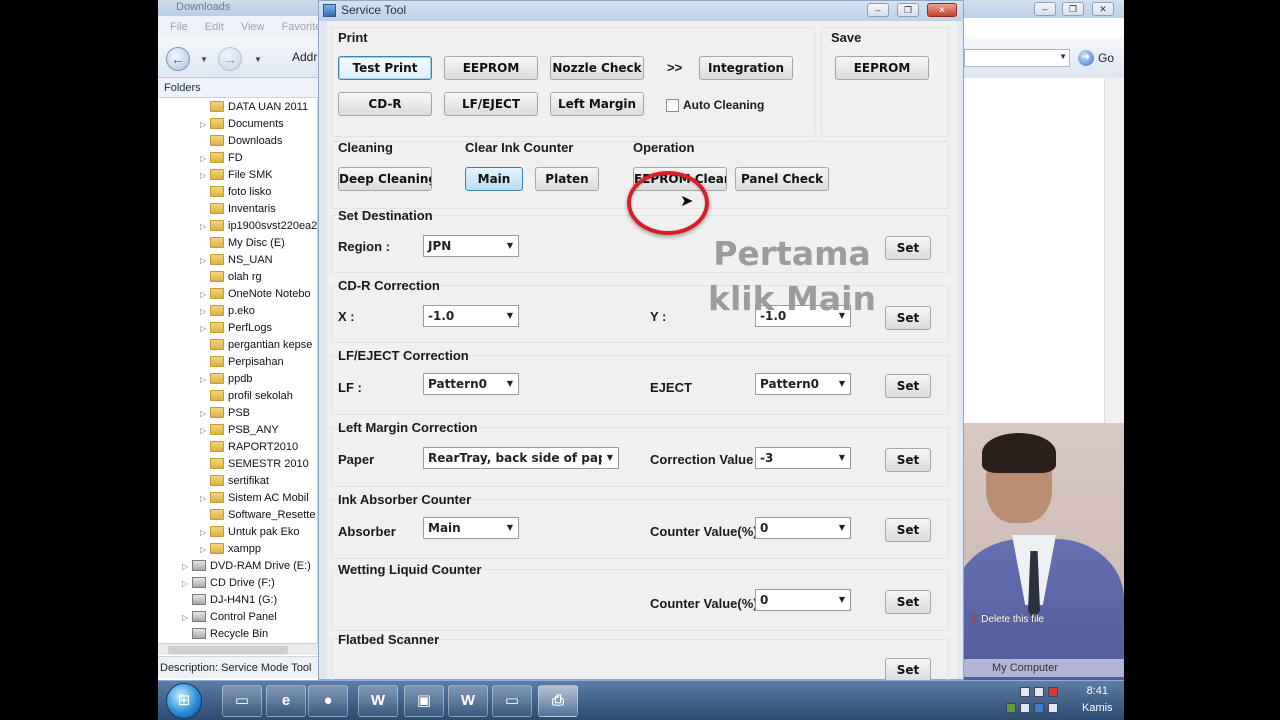 Image resolution: width=1280 pixels, height=720 pixels. Describe the element at coordinates (803, 600) in the screenshot. I see `wetting-counter-select: 0 ▼` at that location.